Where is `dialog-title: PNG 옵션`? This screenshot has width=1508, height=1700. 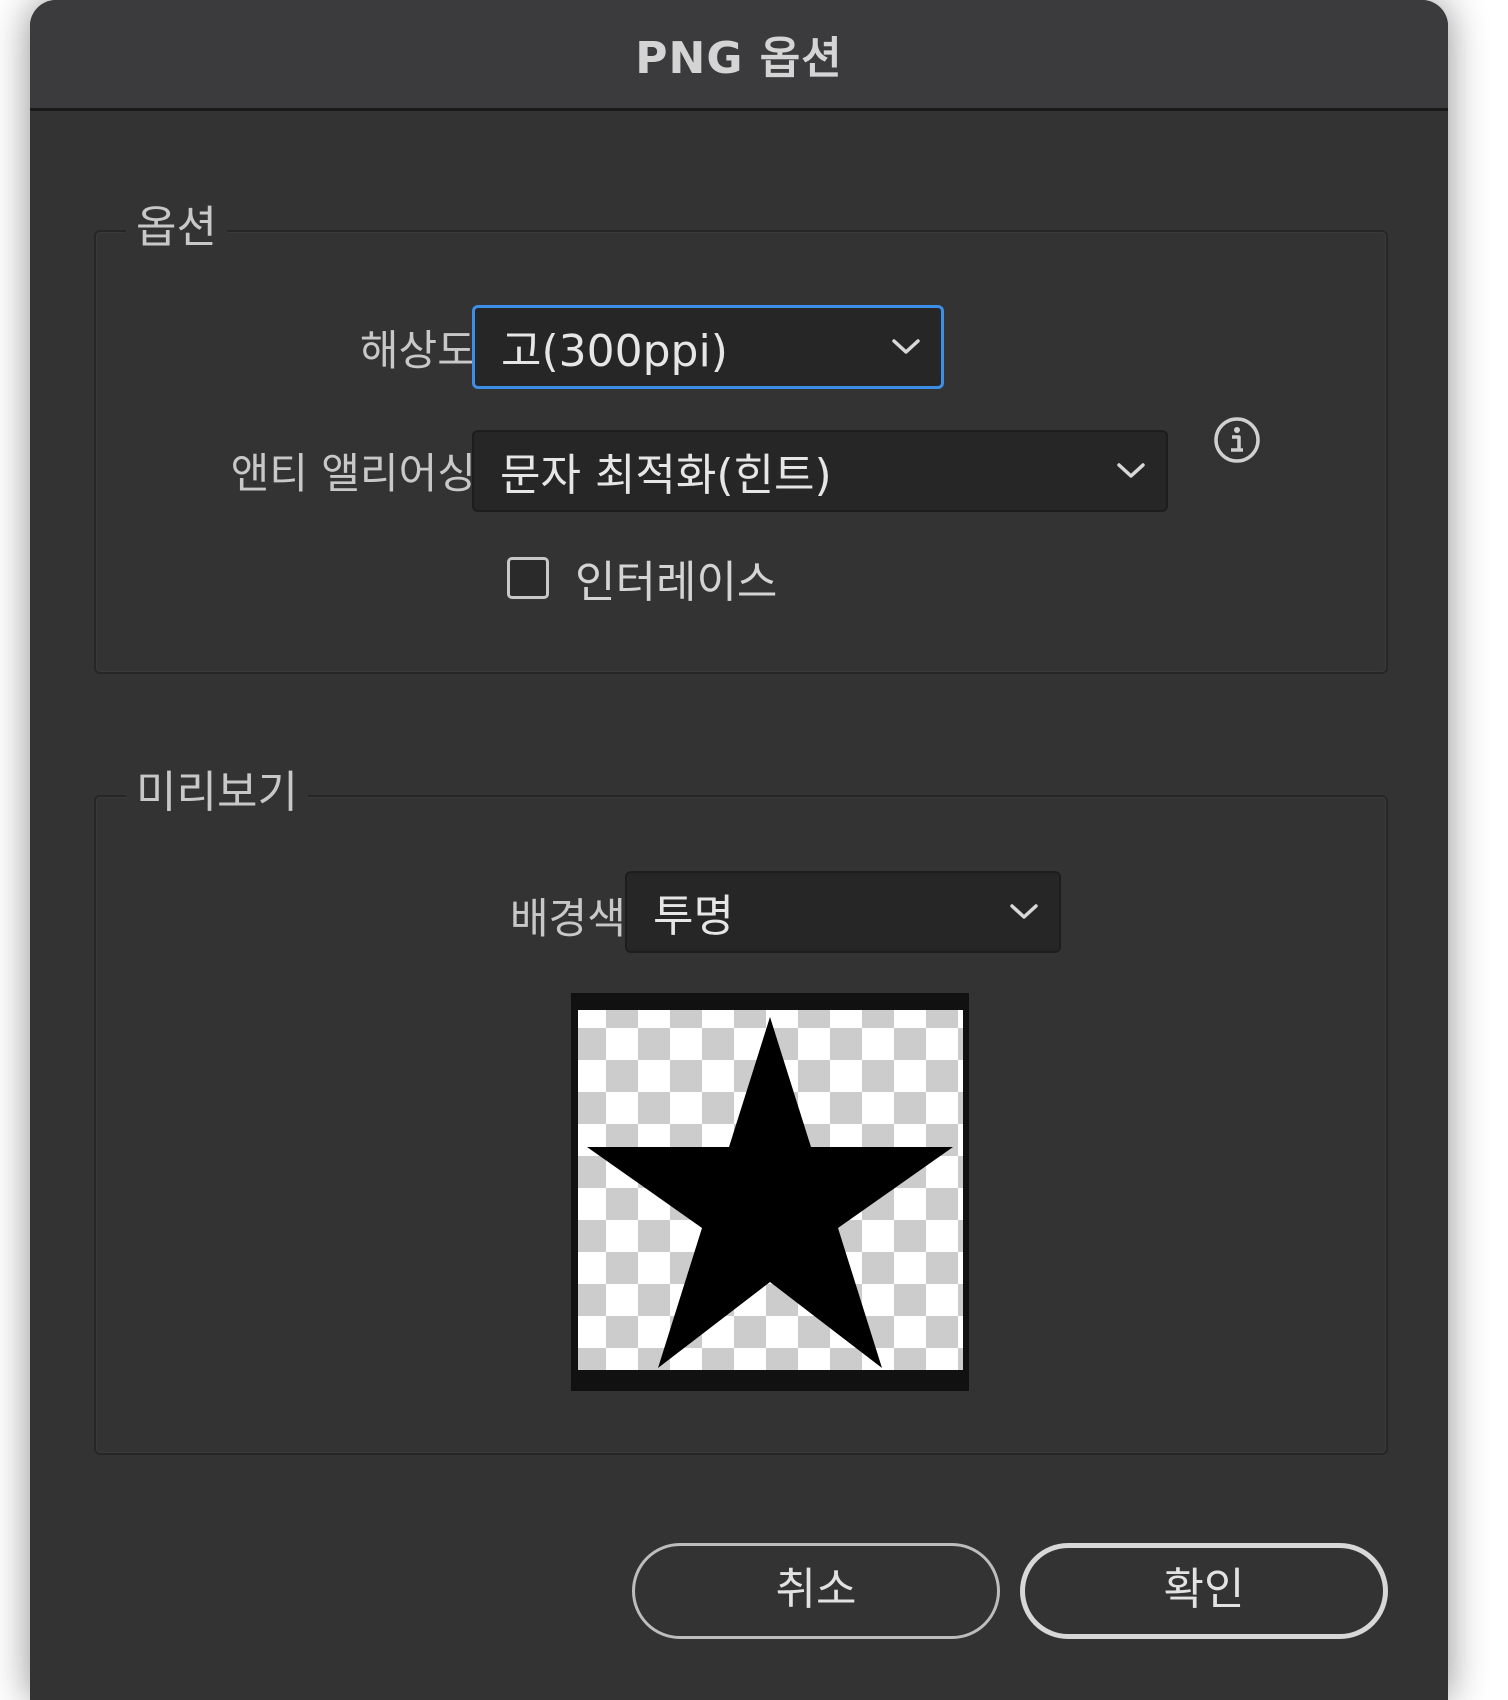 dialog-title: PNG 옵션 is located at coordinates (739, 58).